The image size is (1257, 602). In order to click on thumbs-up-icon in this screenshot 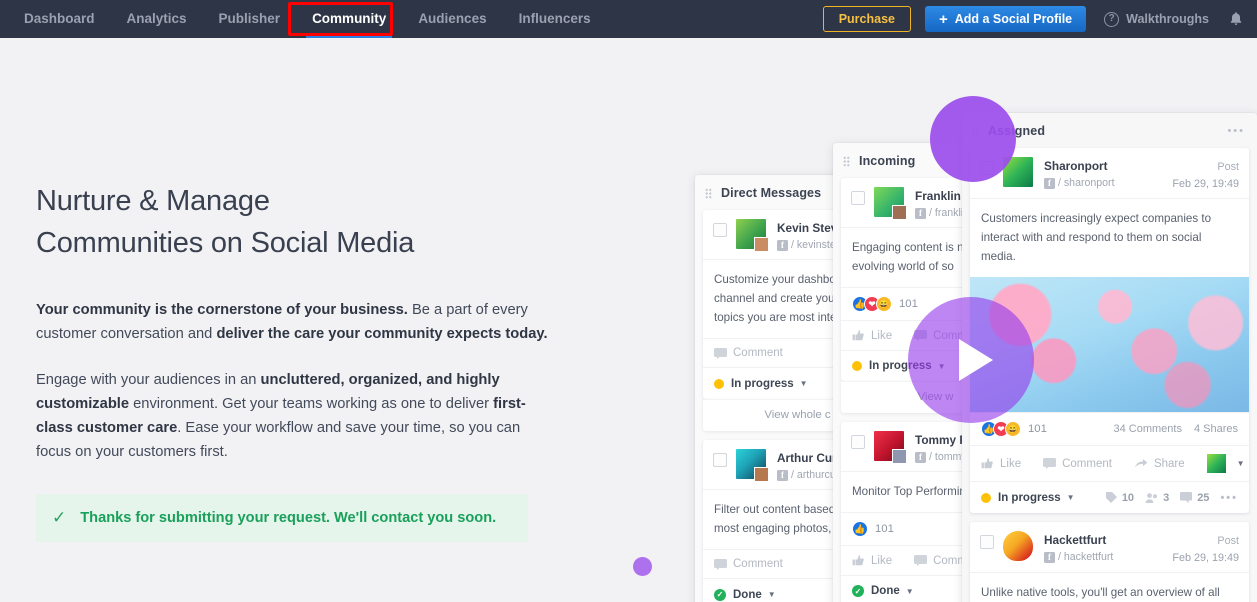, I will do `click(858, 560)`.